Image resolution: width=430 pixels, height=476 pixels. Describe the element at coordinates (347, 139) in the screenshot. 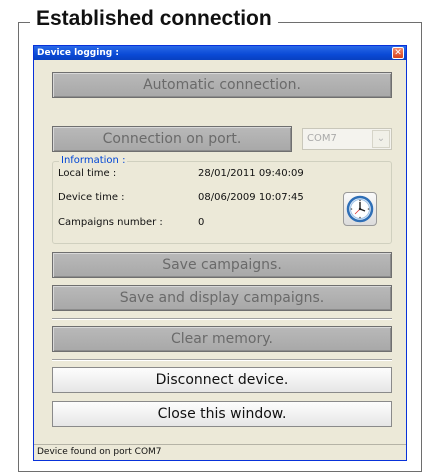

I see `port-select: COM7 ⌄` at that location.